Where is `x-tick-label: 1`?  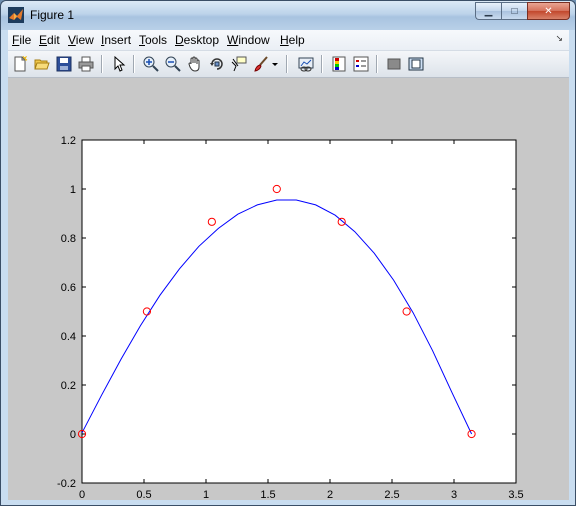 x-tick-label: 1 is located at coordinates (206, 494).